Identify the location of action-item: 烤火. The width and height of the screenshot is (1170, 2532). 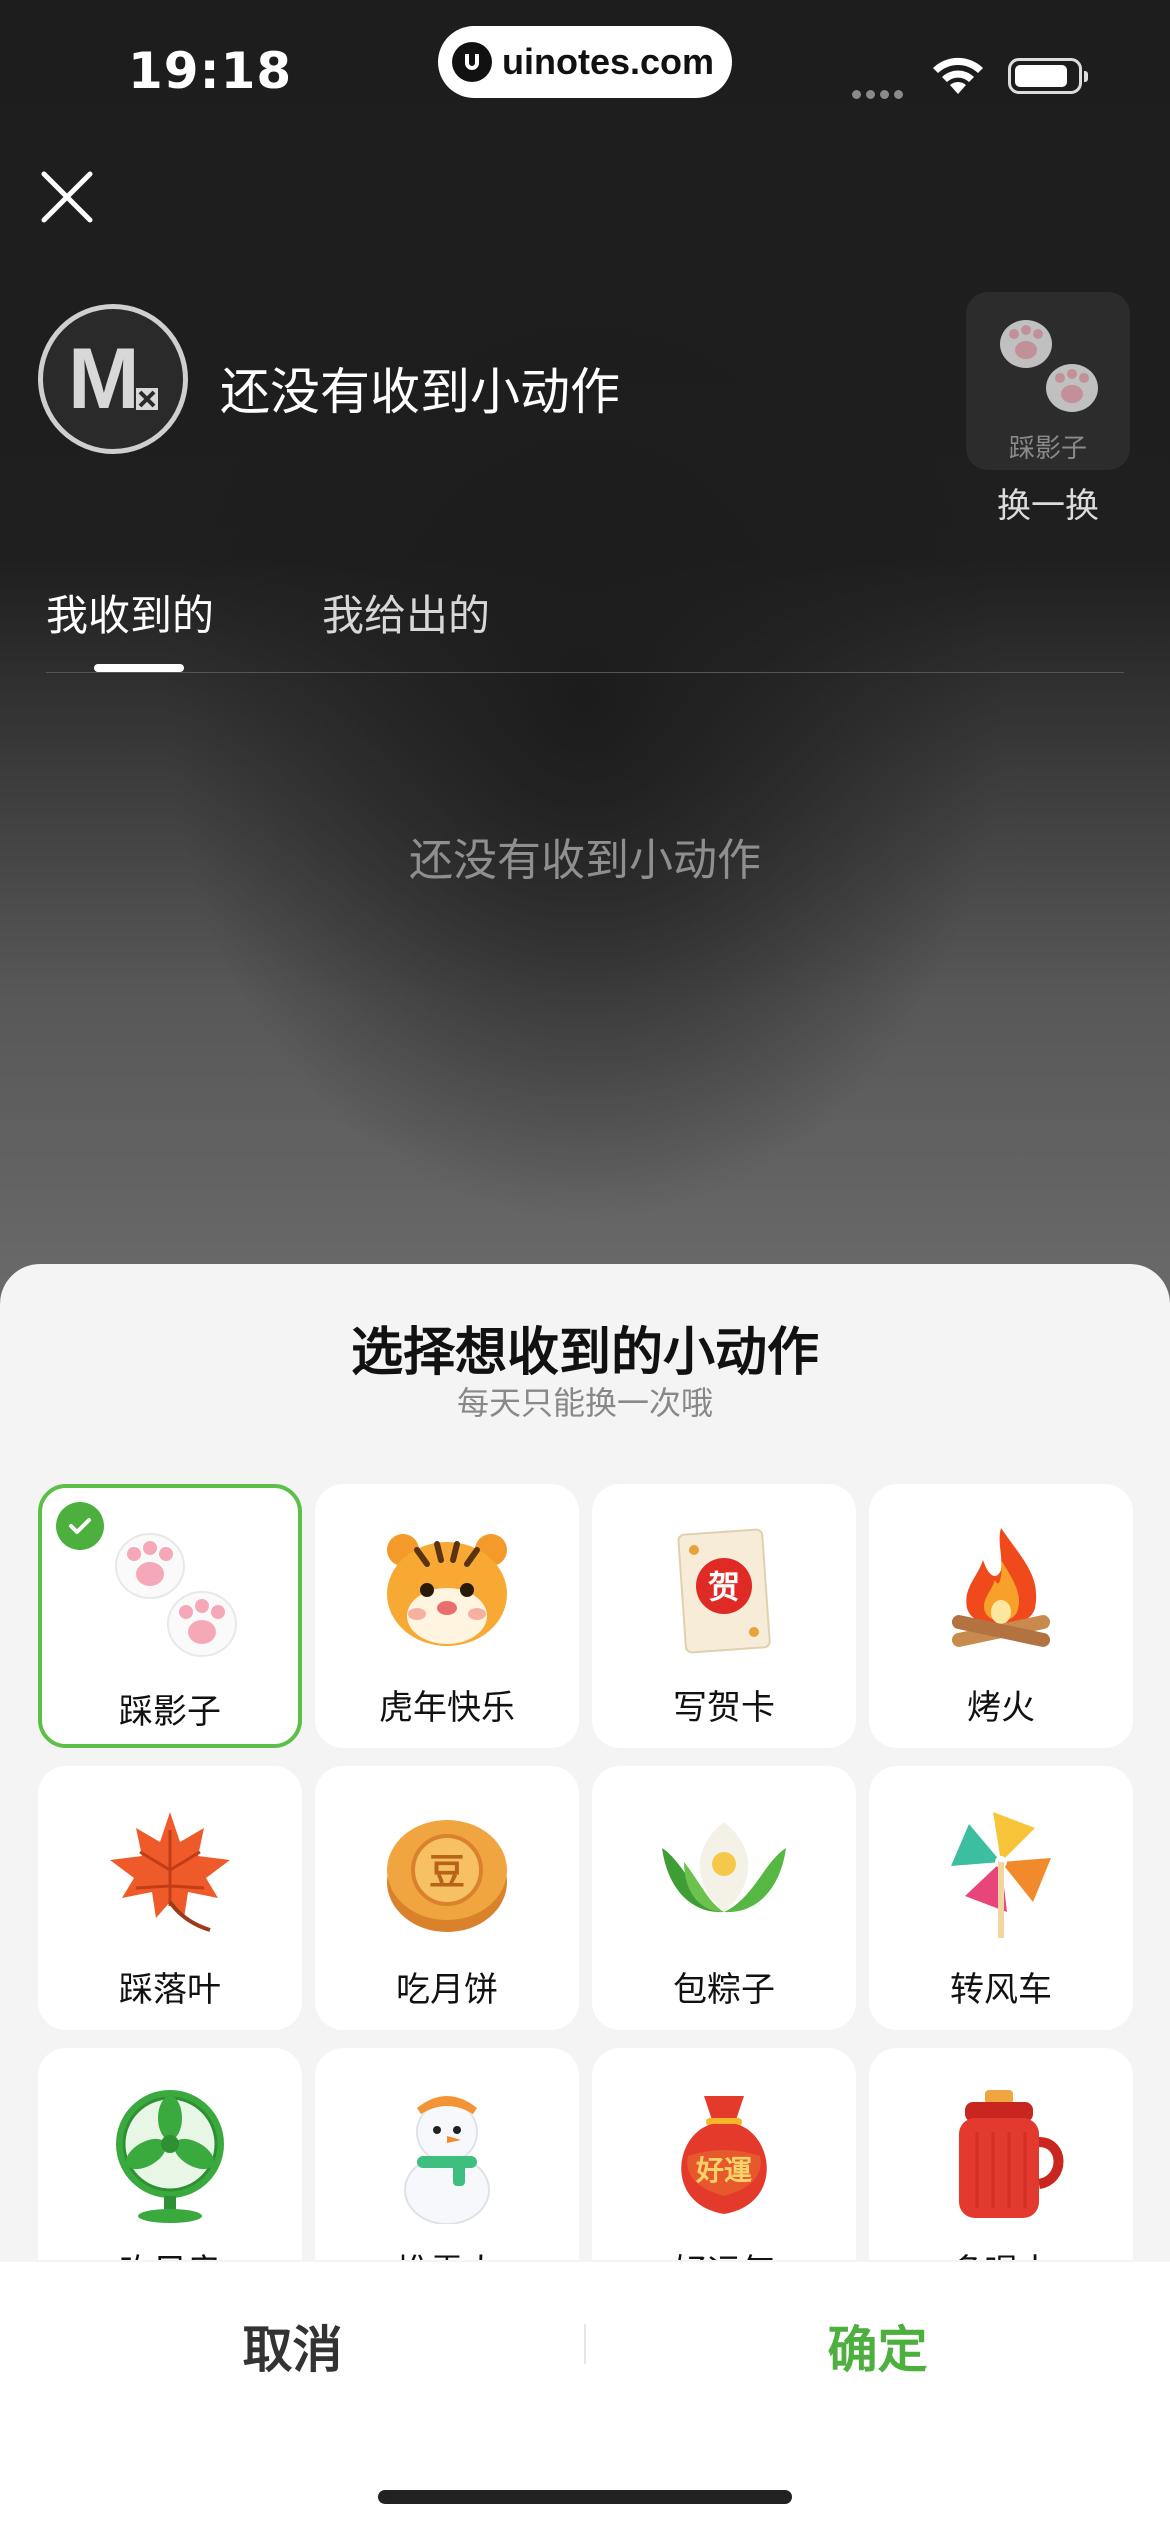
(1001, 1616).